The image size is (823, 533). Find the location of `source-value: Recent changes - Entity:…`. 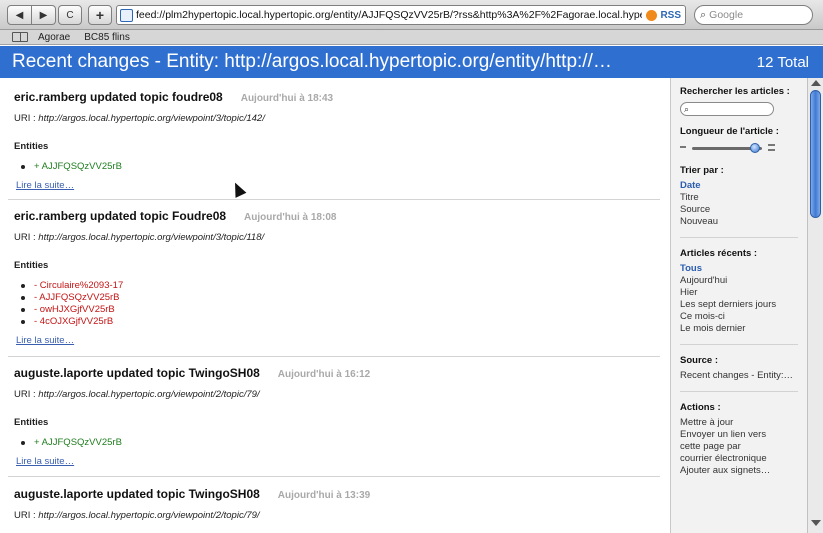

source-value: Recent changes - Entity:… is located at coordinates (736, 375).